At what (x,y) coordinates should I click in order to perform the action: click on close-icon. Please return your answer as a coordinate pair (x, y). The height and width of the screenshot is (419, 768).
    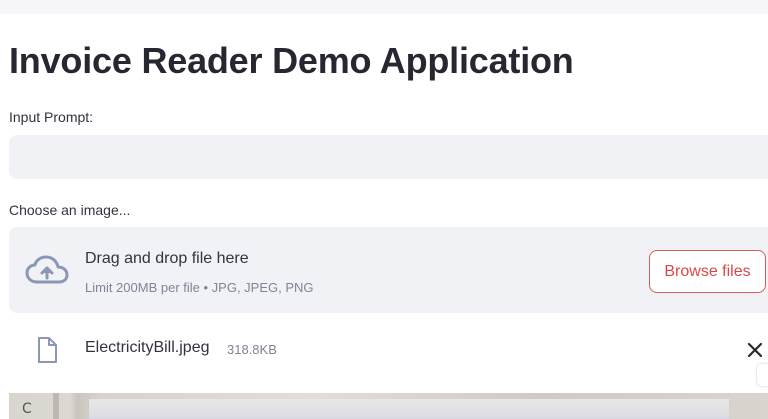
    Looking at the image, I should click on (755, 350).